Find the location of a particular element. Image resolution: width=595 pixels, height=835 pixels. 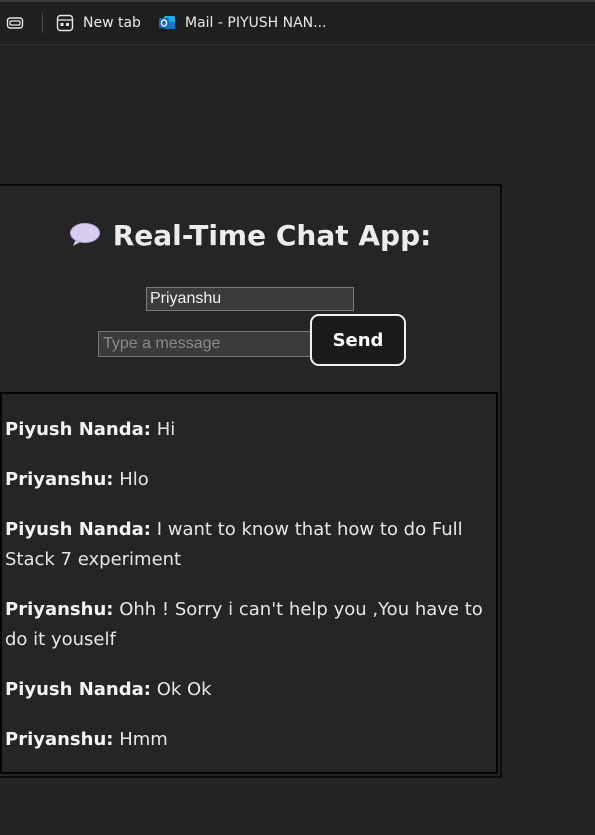

tab-new-tab: New tab is located at coordinates (98, 23).